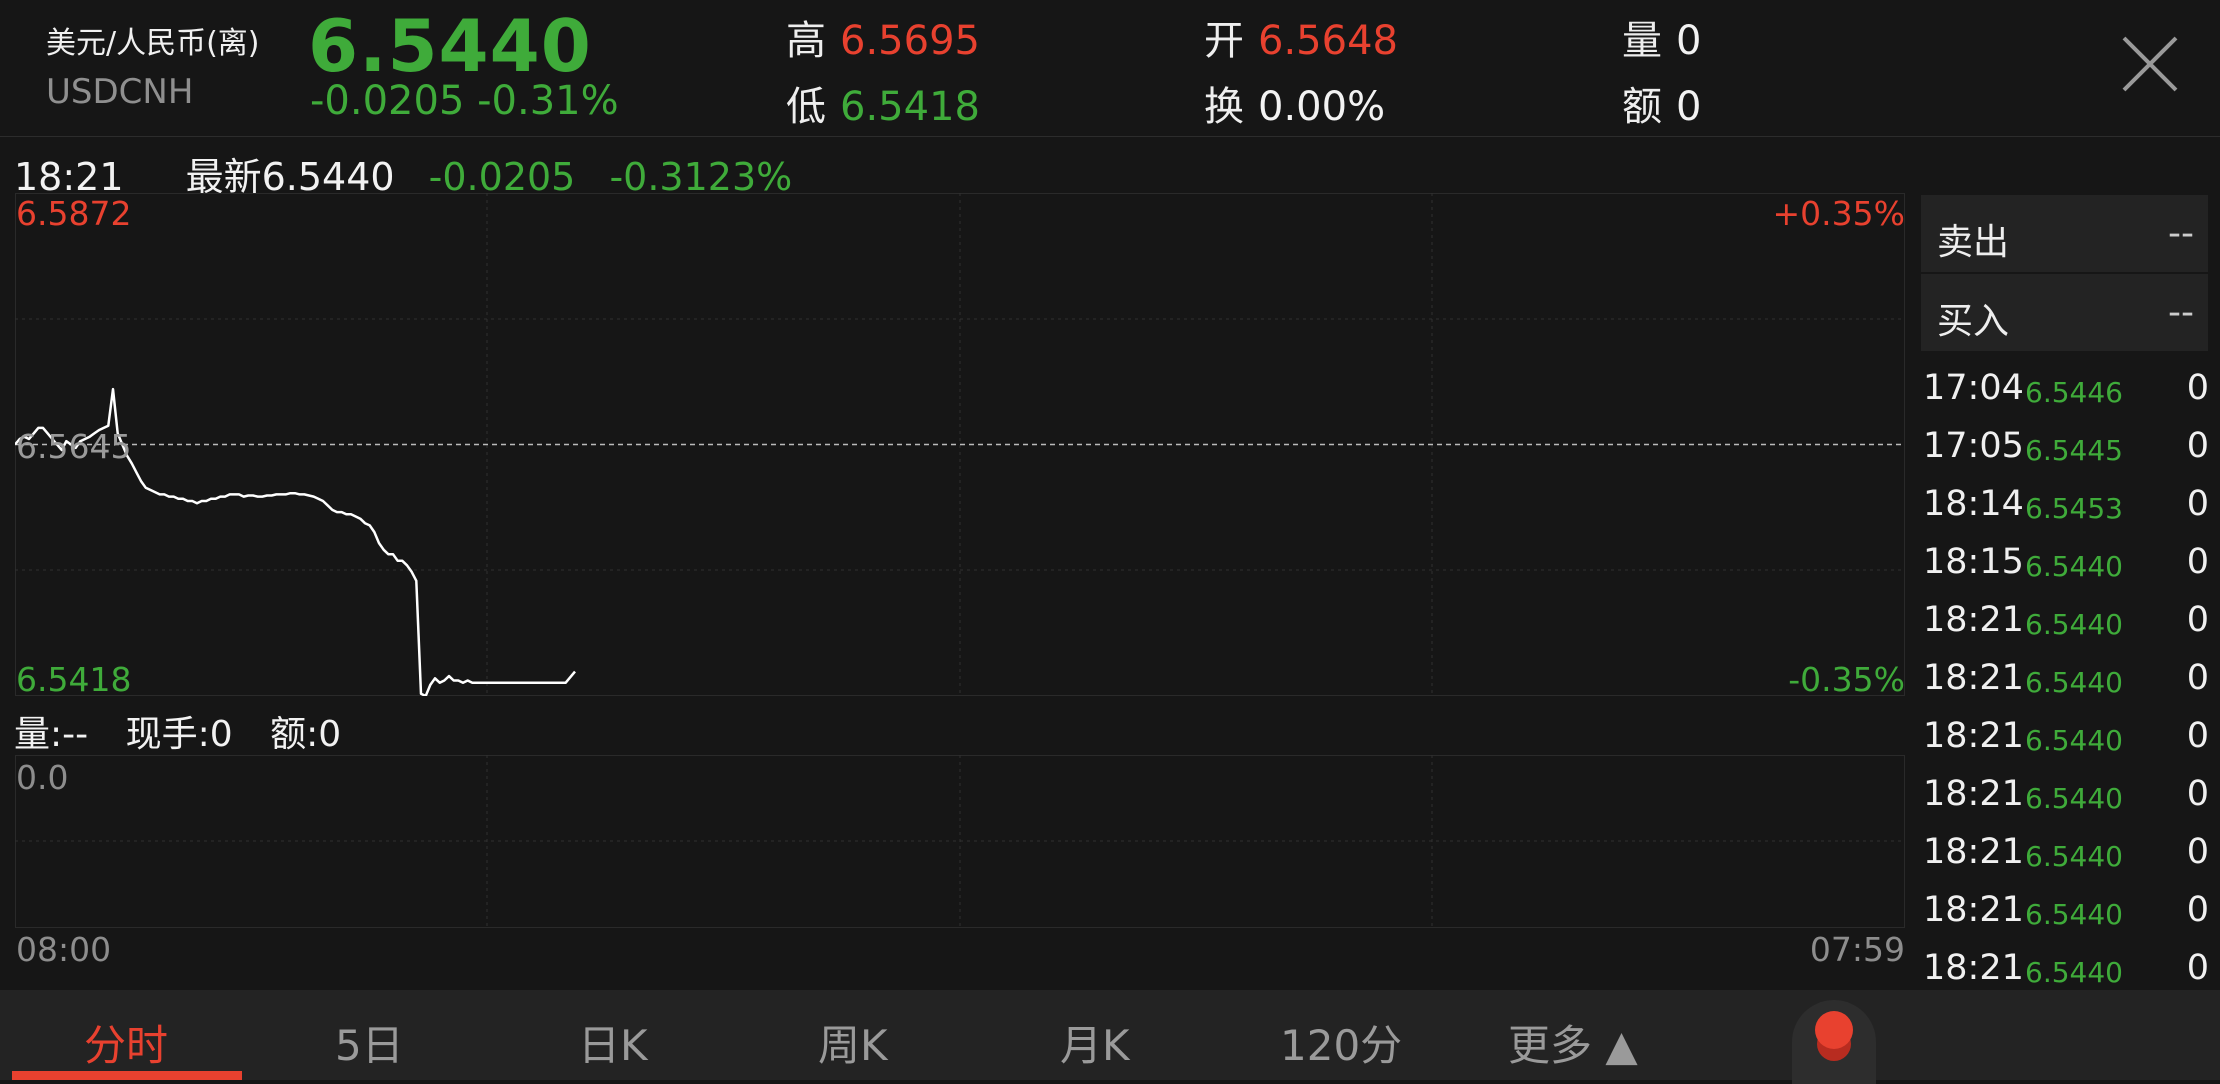 This screenshot has height=1084, width=2220. What do you see at coordinates (1224, 107) in the screenshot?
I see `stat-label: 换` at bounding box center [1224, 107].